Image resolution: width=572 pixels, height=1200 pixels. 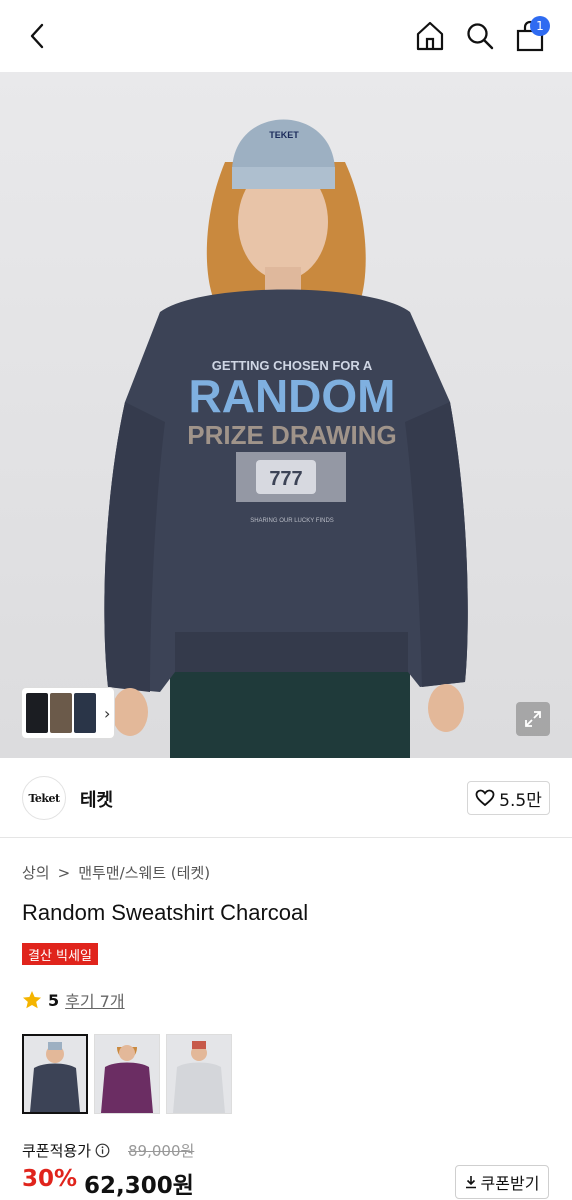 I want to click on sale-price: 62,300원, so click(x=139, y=1186).